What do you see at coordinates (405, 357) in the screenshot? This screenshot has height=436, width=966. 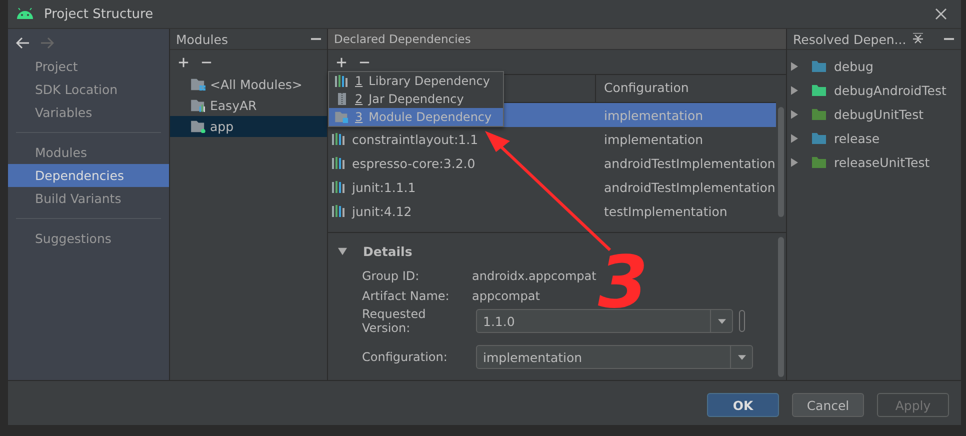 I see `field-label: Configuration:` at bounding box center [405, 357].